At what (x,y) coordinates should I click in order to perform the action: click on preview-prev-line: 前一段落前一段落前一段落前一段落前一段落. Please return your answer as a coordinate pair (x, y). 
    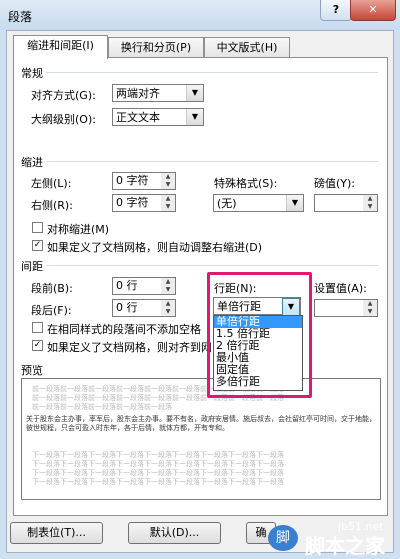
    Looking at the image, I should click on (102, 407).